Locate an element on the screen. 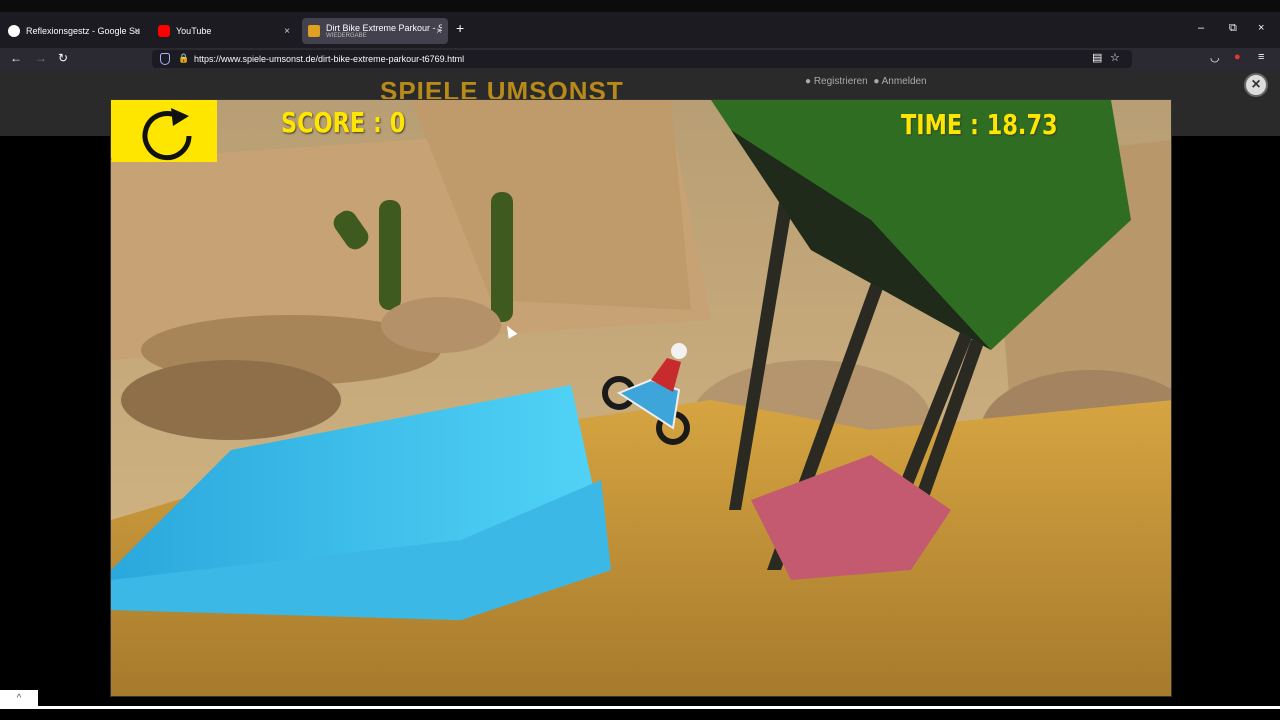 This screenshot has width=1280, height=720. forward-icon: → is located at coordinates (41, 58).